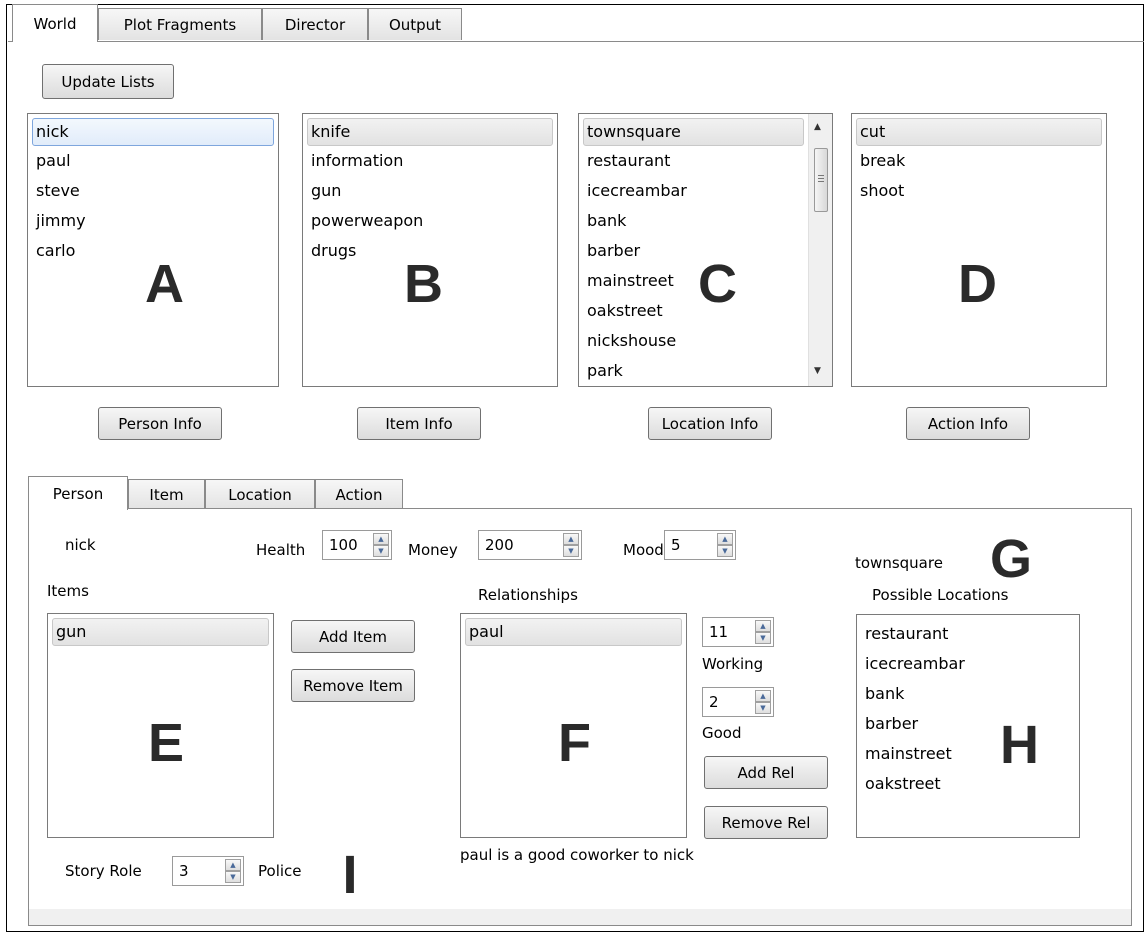 Image resolution: width=1146 pixels, height=936 pixels. What do you see at coordinates (499, 545) in the screenshot?
I see `money-value: 200` at bounding box center [499, 545].